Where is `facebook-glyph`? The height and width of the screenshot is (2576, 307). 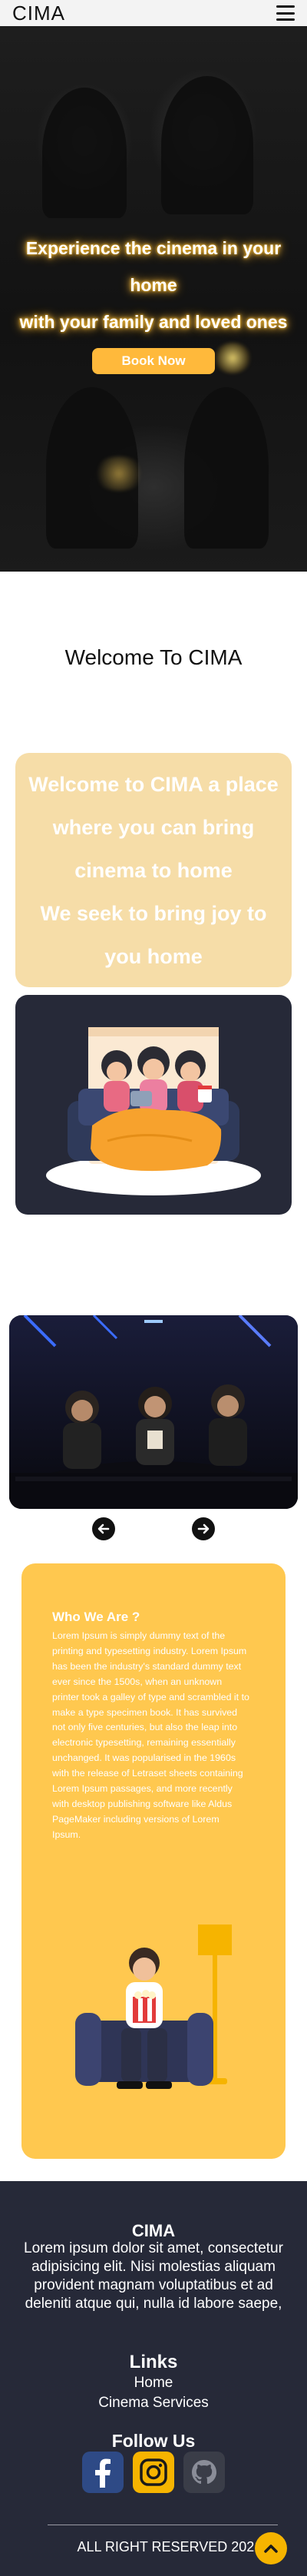
facebook-glyph is located at coordinates (103, 2473).